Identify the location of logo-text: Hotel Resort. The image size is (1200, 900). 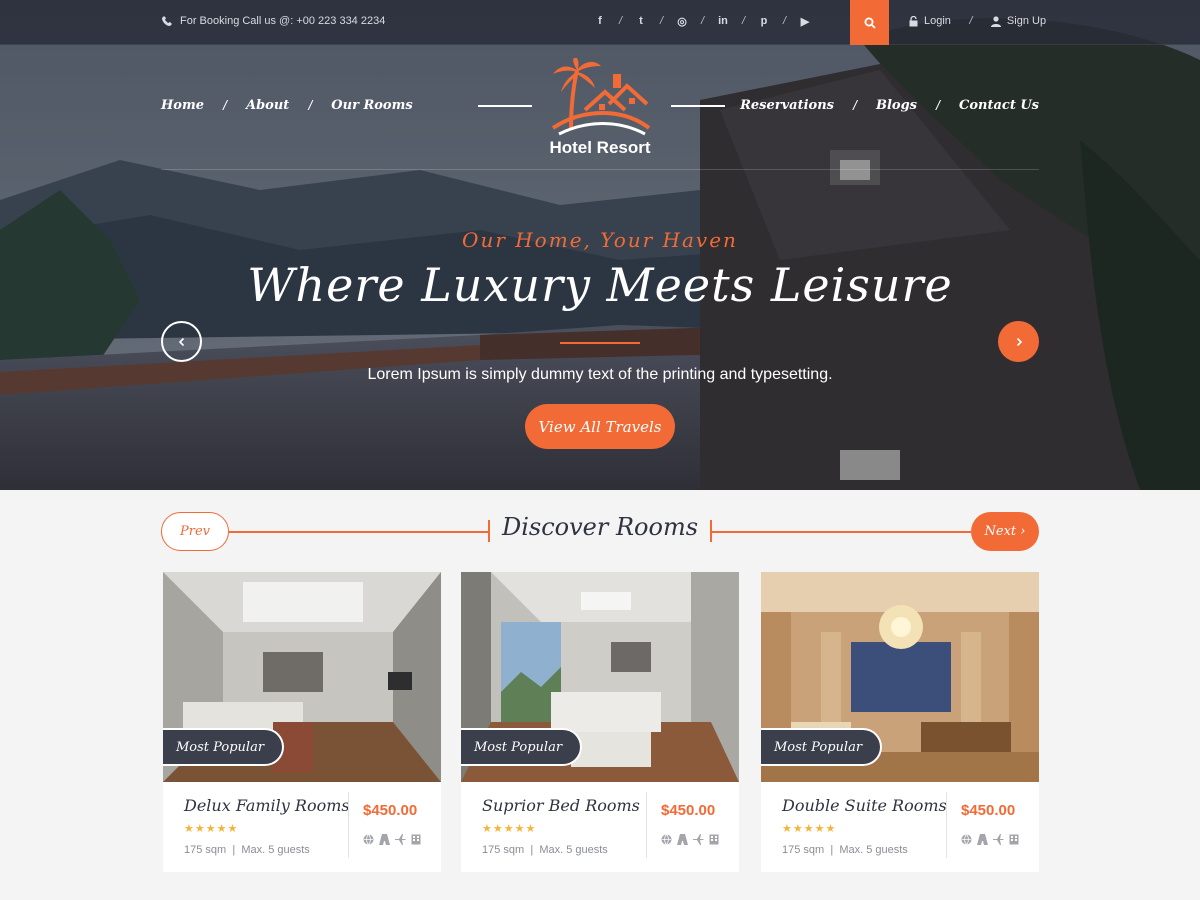
(600, 147).